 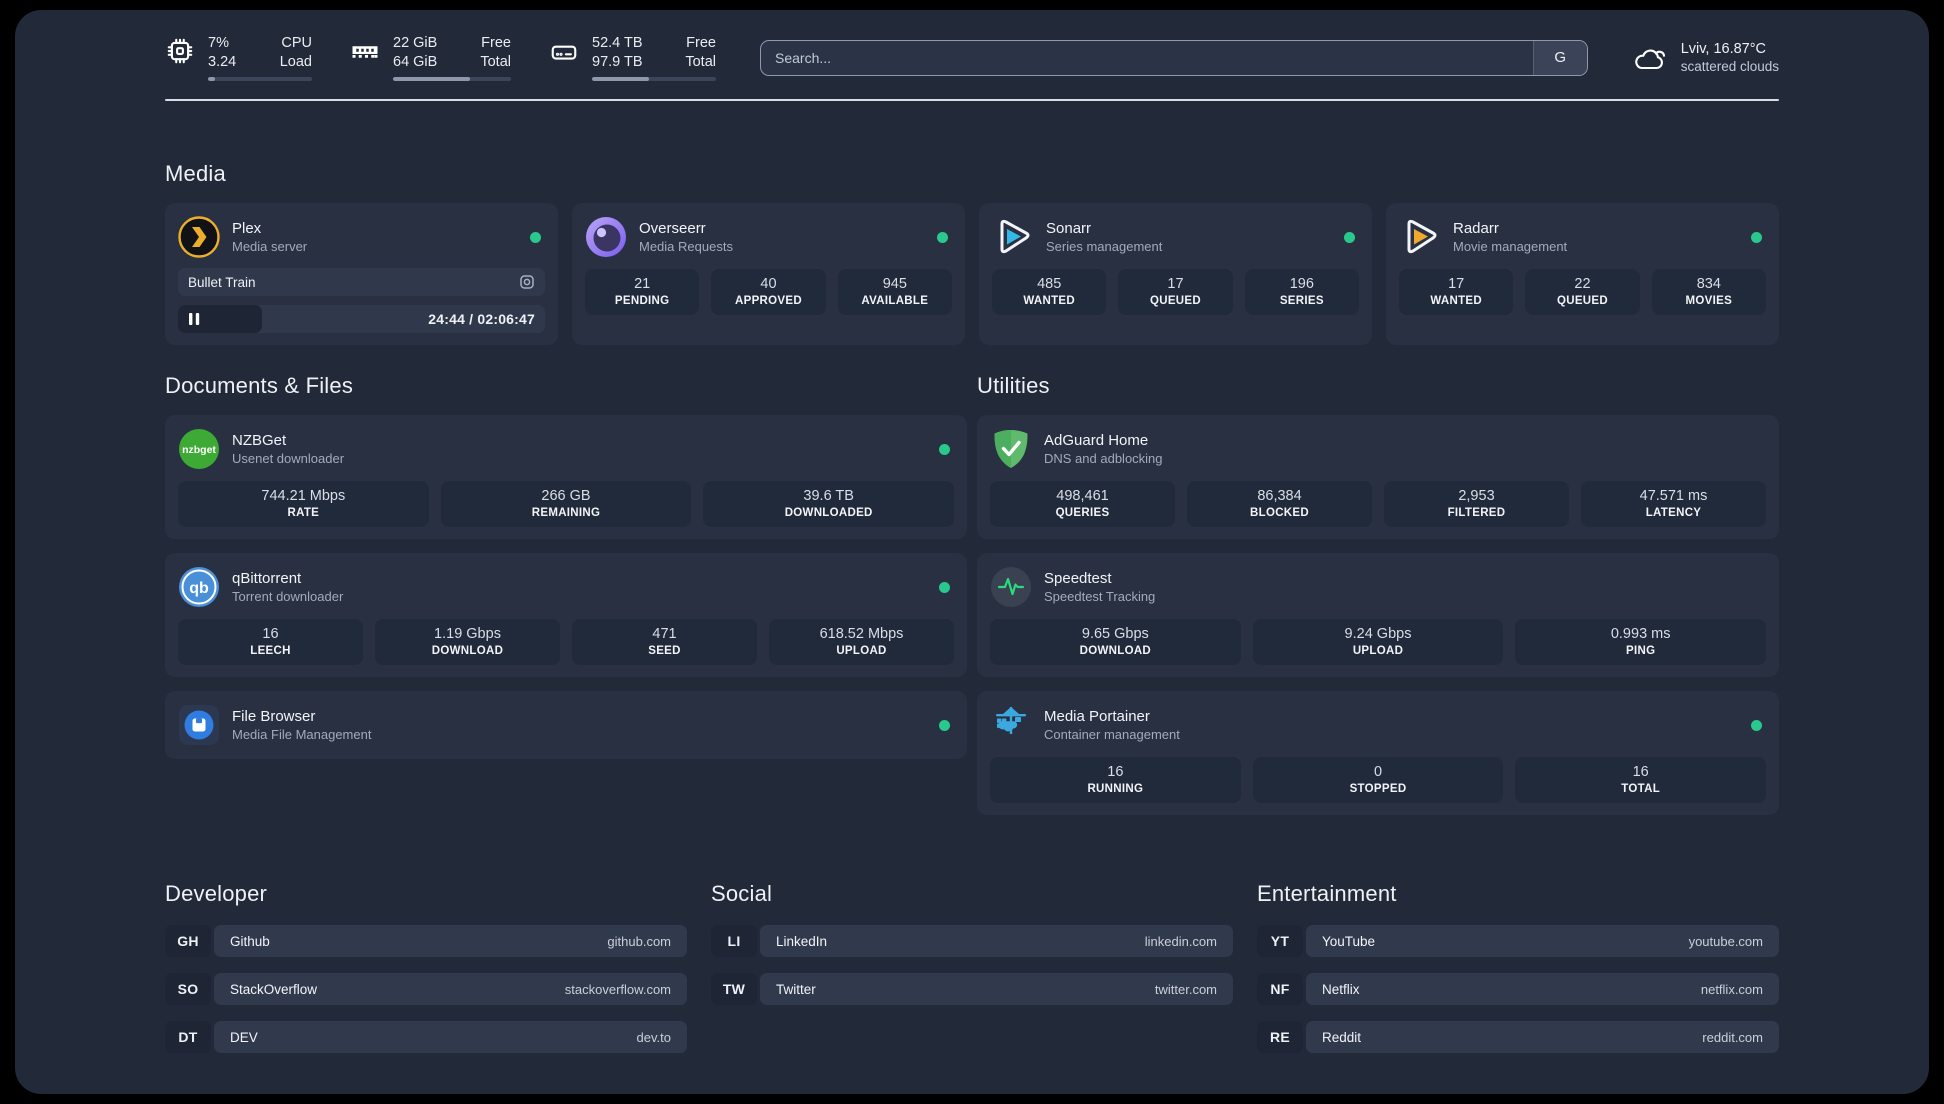 I want to click on filebrowser-logo-icon, so click(x=199, y=725).